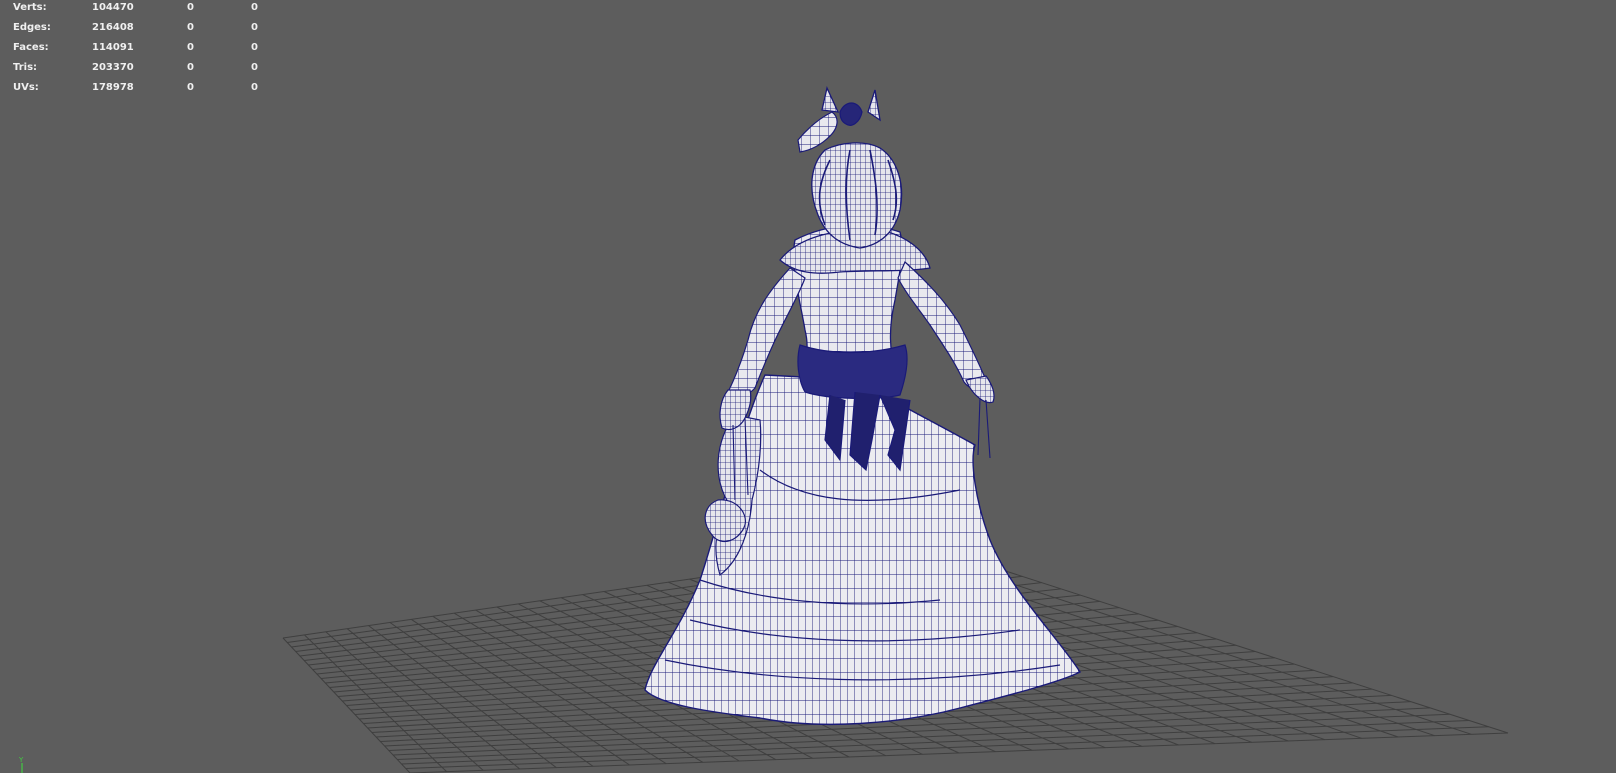 The height and width of the screenshot is (773, 1616). Describe the element at coordinates (113, 27) in the screenshot. I see `hud-stat-total: 216408` at that location.